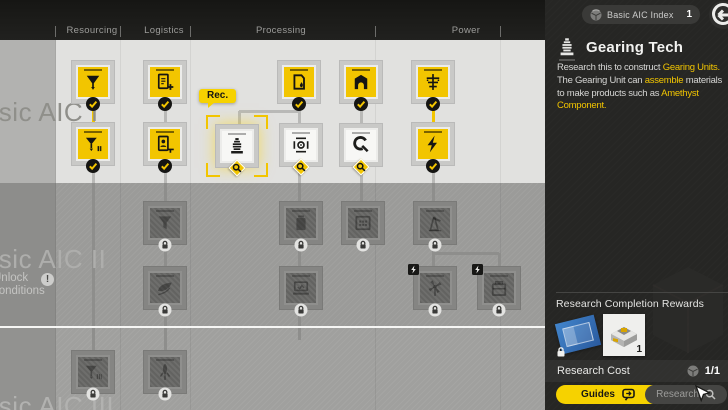 This screenshot has height=410, width=728. I want to click on tech-node-windmill, so click(432, 290).